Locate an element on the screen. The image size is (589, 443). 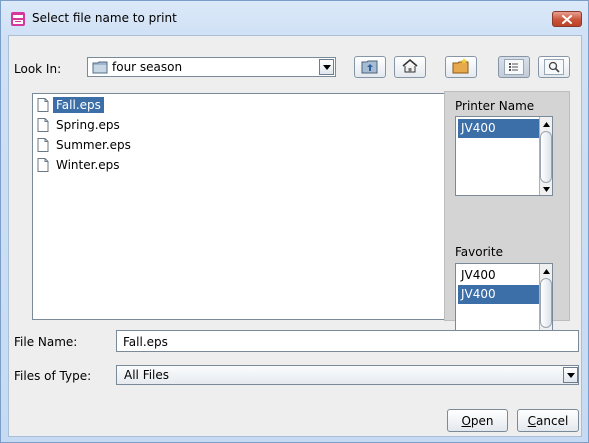
look-in-label: Look In: is located at coordinates (38, 69).